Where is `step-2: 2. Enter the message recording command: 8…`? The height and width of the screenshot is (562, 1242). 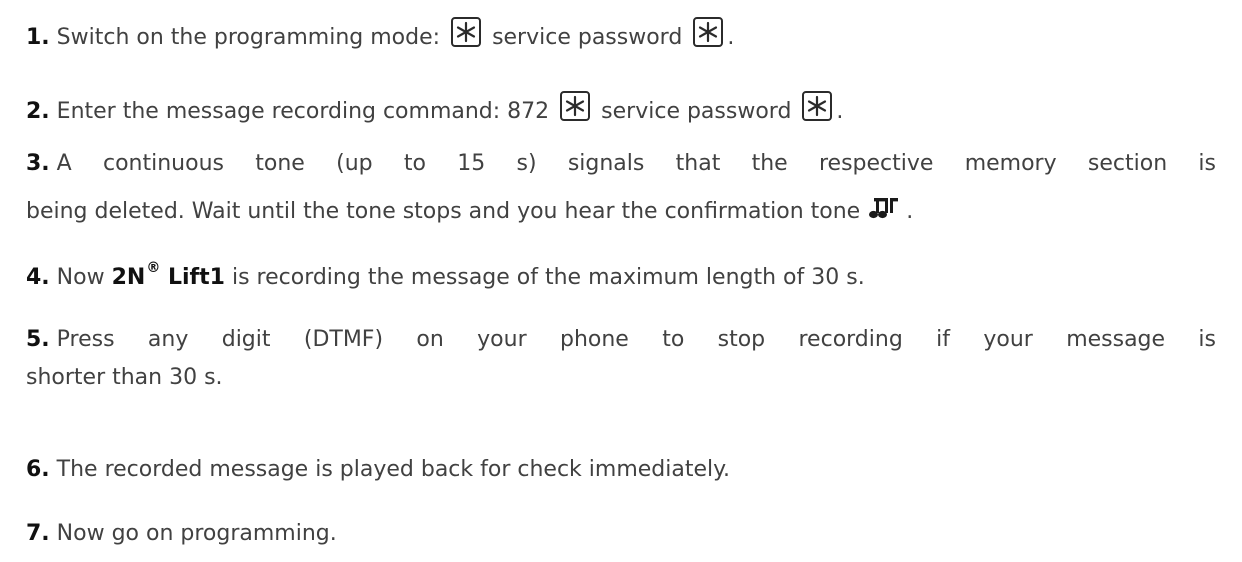 step-2: 2. Enter the message recording command: 8… is located at coordinates (621, 112).